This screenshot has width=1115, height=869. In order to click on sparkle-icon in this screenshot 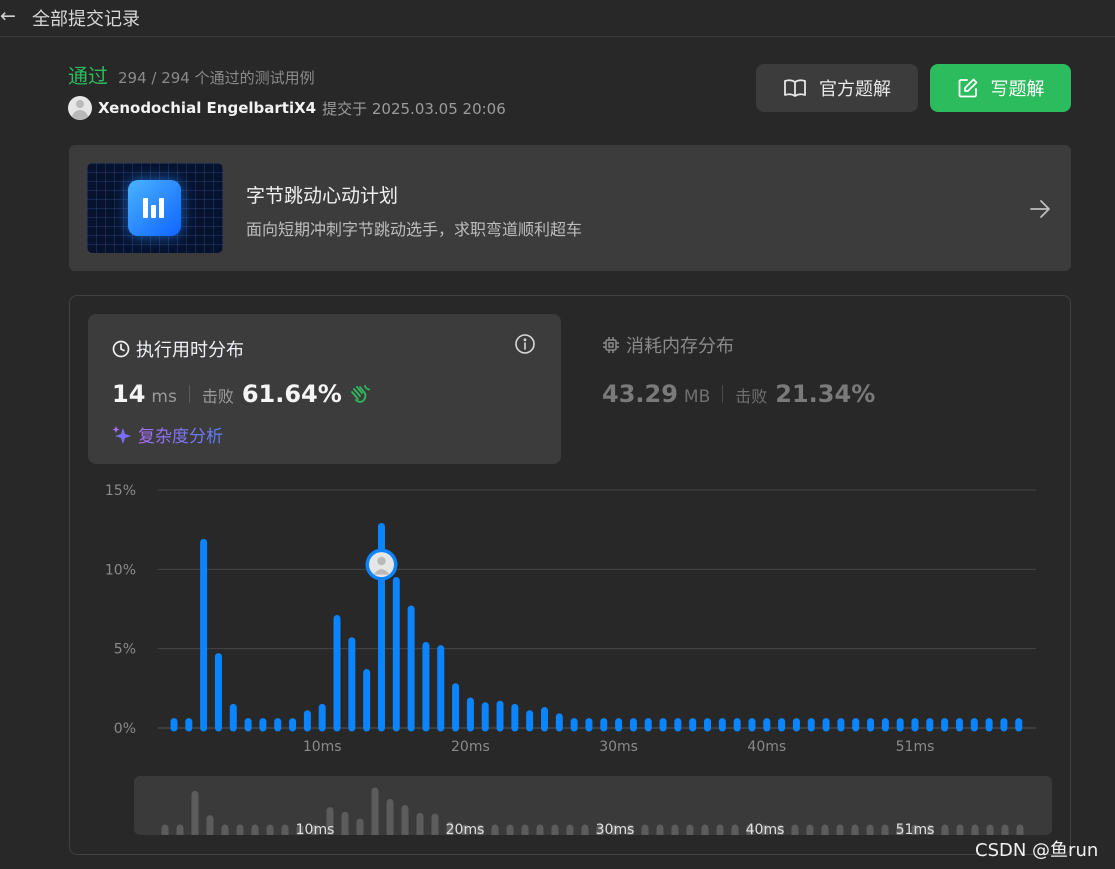, I will do `click(121, 434)`.